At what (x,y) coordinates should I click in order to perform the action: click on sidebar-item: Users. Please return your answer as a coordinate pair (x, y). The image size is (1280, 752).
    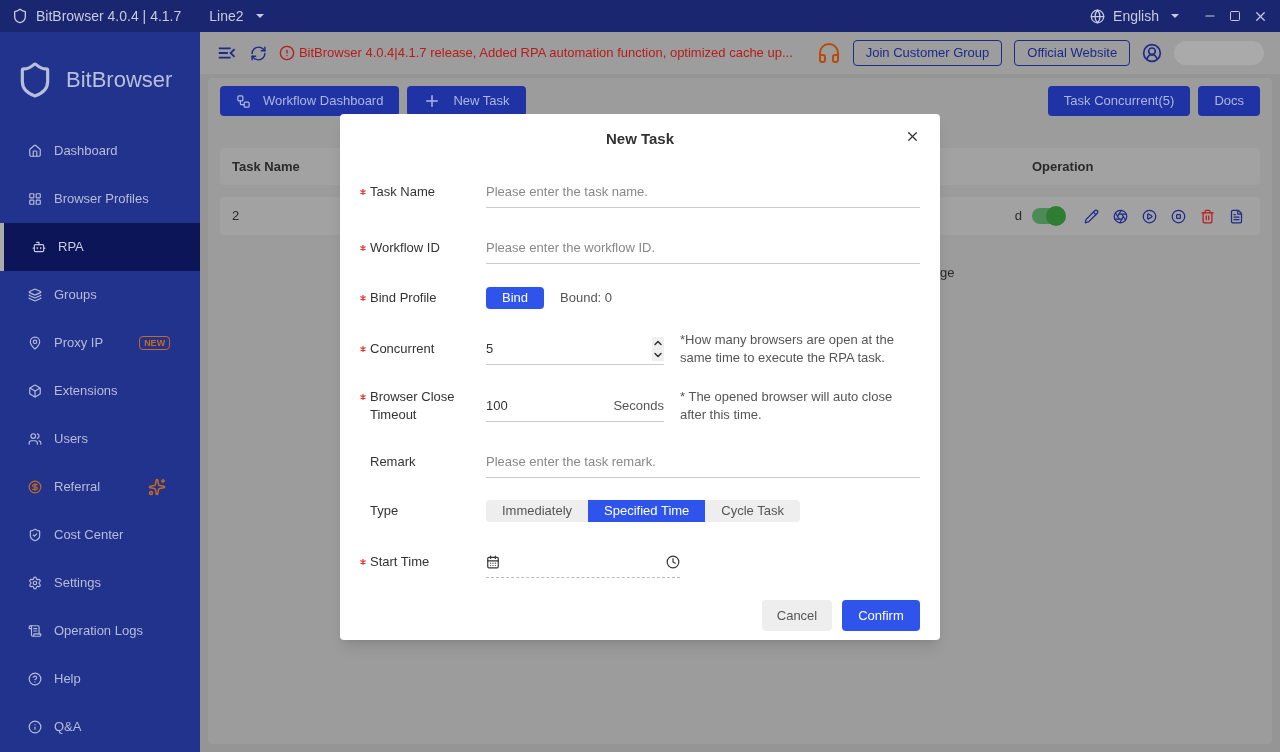
    Looking at the image, I should click on (100, 439).